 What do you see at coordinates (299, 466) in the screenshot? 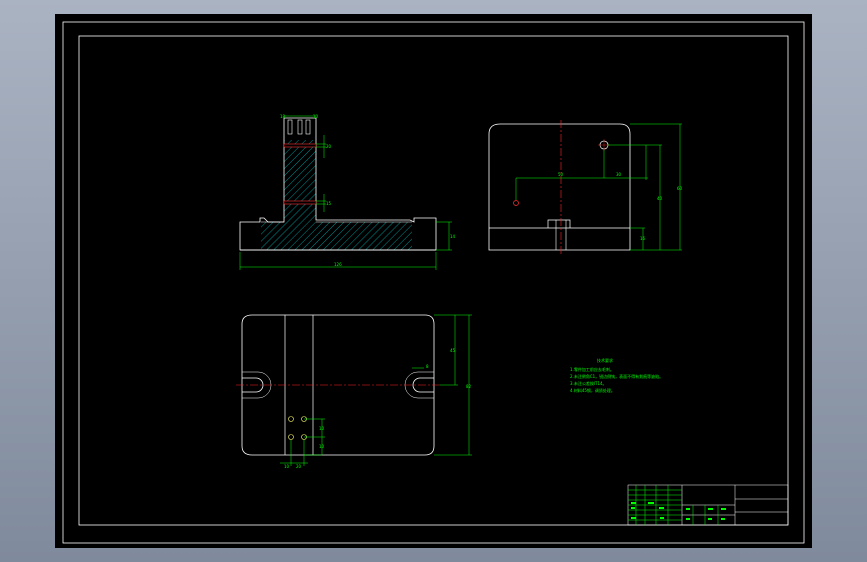
I see `dim-top-sx: 20` at bounding box center [299, 466].